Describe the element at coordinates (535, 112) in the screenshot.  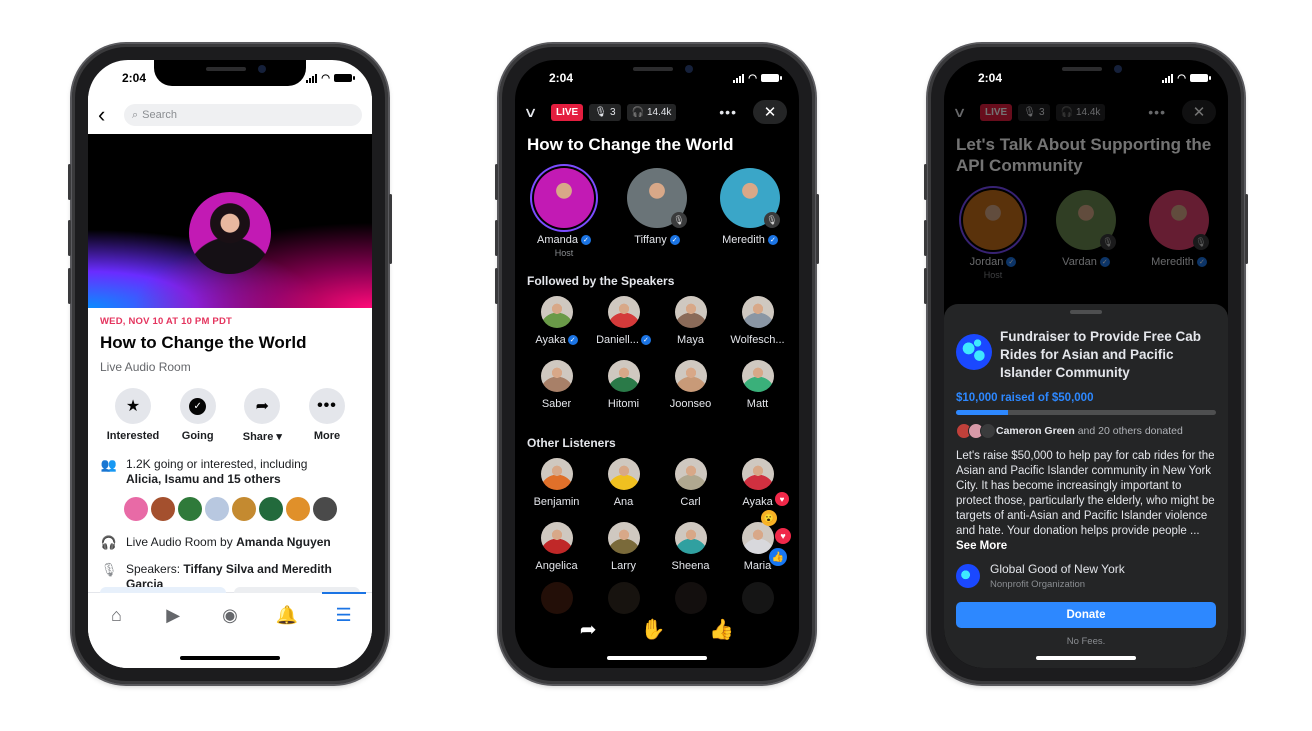
I see `chevron-down-icon: ∨` at that location.